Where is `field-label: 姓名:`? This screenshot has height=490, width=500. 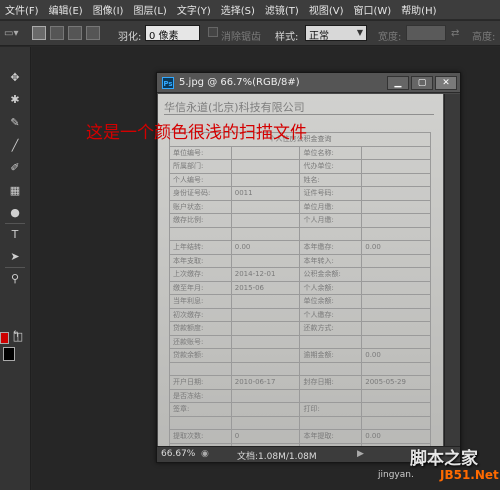 field-label: 姓名: is located at coordinates (331, 179).